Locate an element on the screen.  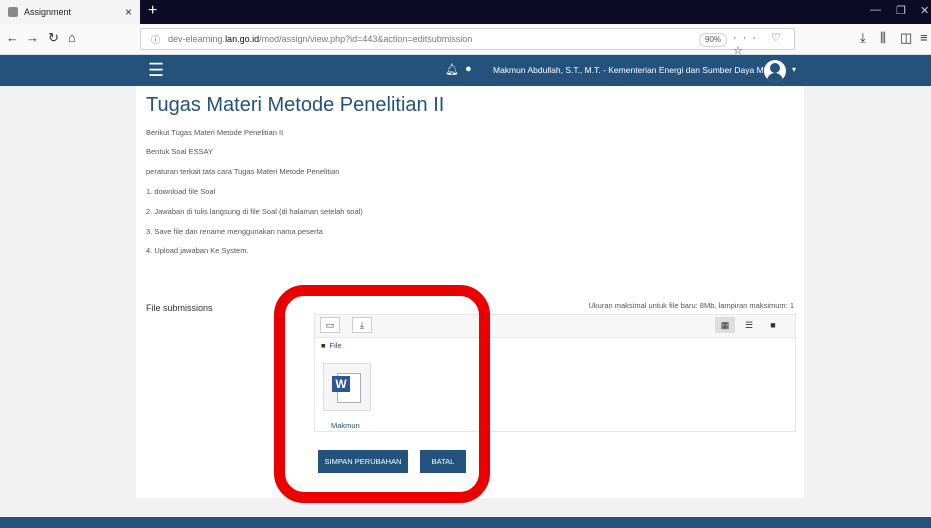
messages-icon: ● is located at coordinates (468, 69).